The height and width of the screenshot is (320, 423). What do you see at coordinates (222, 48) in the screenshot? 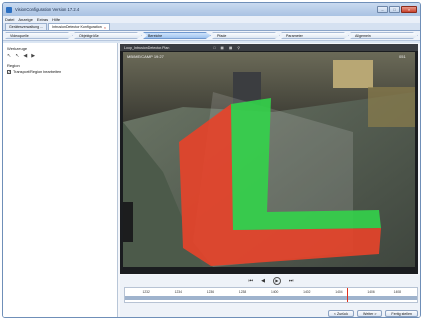
I see `grid-icon: ▦` at bounding box center [222, 48].